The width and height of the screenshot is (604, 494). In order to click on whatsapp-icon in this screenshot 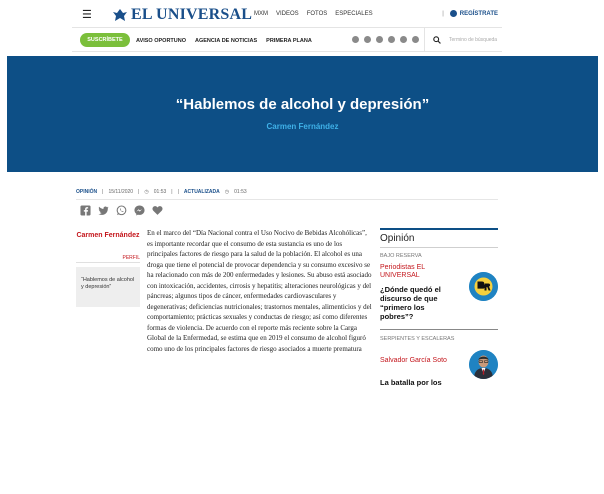, I will do `click(121, 210)`.